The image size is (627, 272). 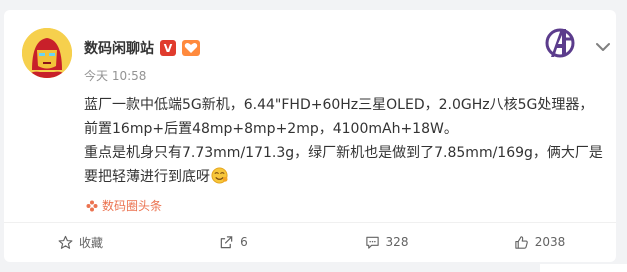 I want to click on comment-count: 328, so click(x=397, y=242).